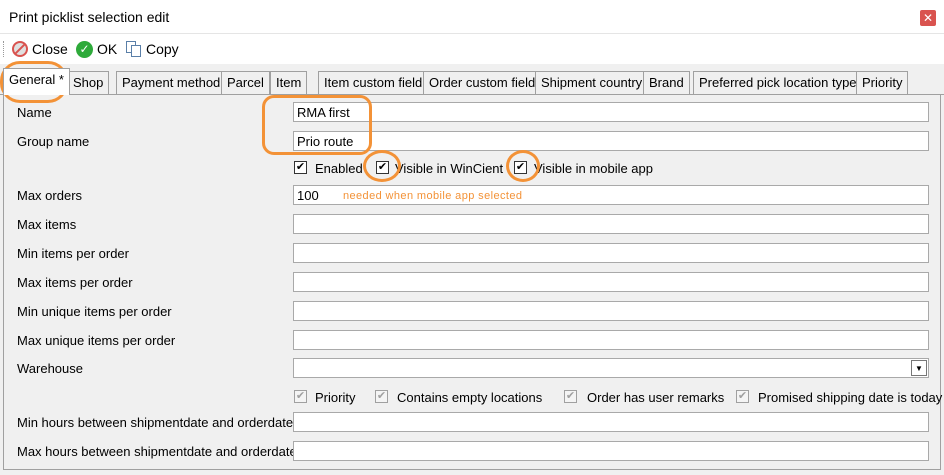 The image size is (944, 475). What do you see at coordinates (339, 168) in the screenshot?
I see `enabled-label: Enabled` at bounding box center [339, 168].